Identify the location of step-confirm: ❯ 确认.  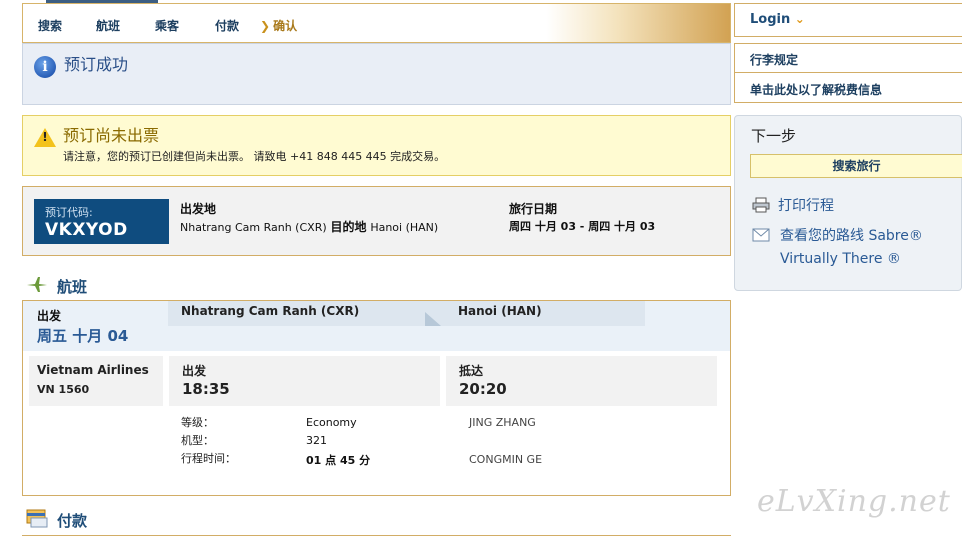
(278, 25).